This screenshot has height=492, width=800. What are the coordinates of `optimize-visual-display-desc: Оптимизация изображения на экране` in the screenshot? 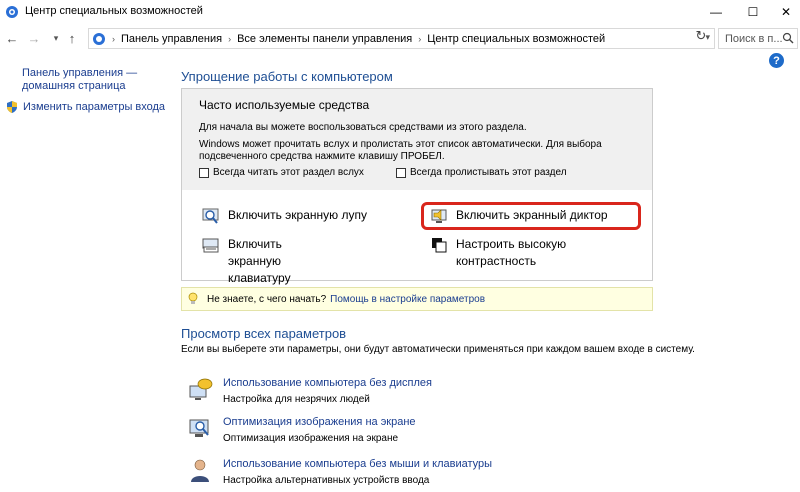 It's located at (311, 438).